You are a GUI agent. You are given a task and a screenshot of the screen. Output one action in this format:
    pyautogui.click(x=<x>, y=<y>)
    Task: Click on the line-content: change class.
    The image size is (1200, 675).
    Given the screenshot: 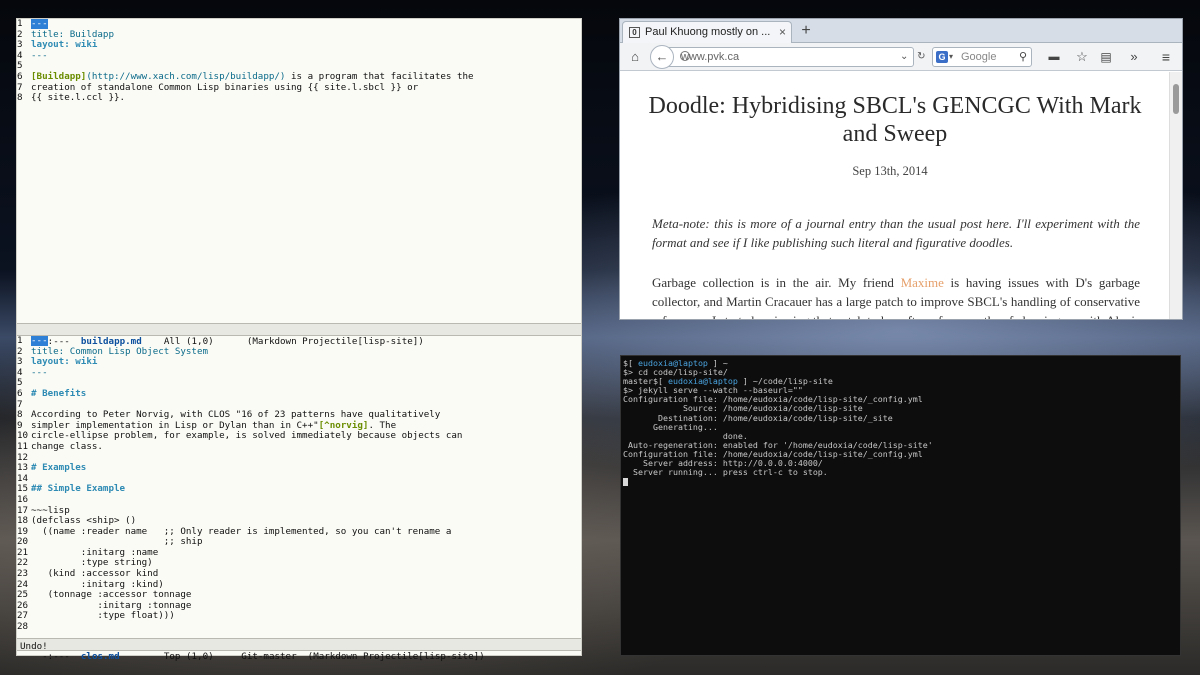 What is the action you would take?
    pyautogui.click(x=306, y=446)
    